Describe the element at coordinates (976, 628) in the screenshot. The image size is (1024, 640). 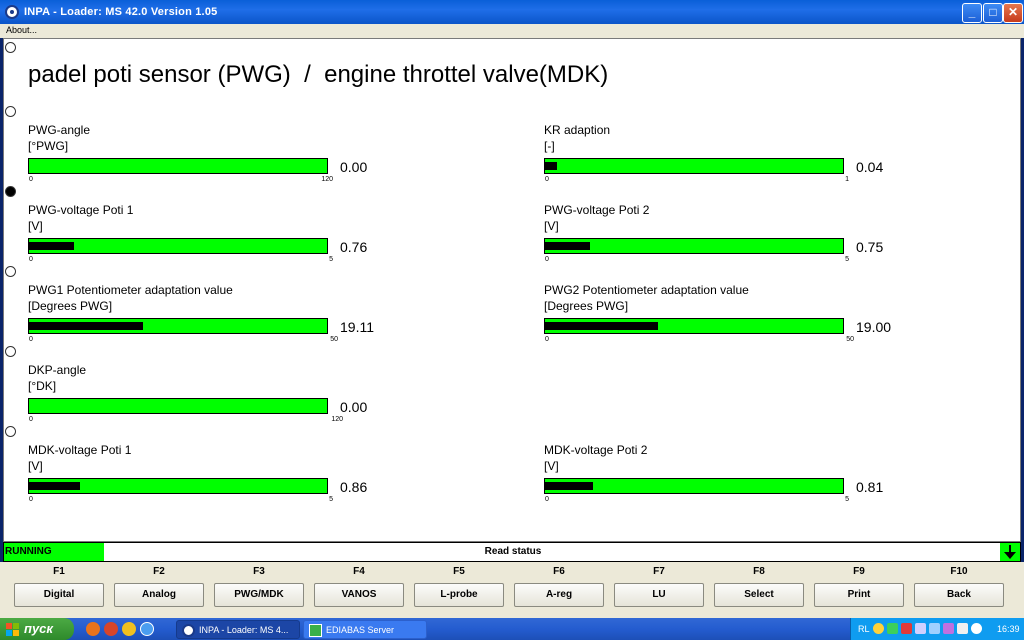
I see `tray-volume-icon` at that location.